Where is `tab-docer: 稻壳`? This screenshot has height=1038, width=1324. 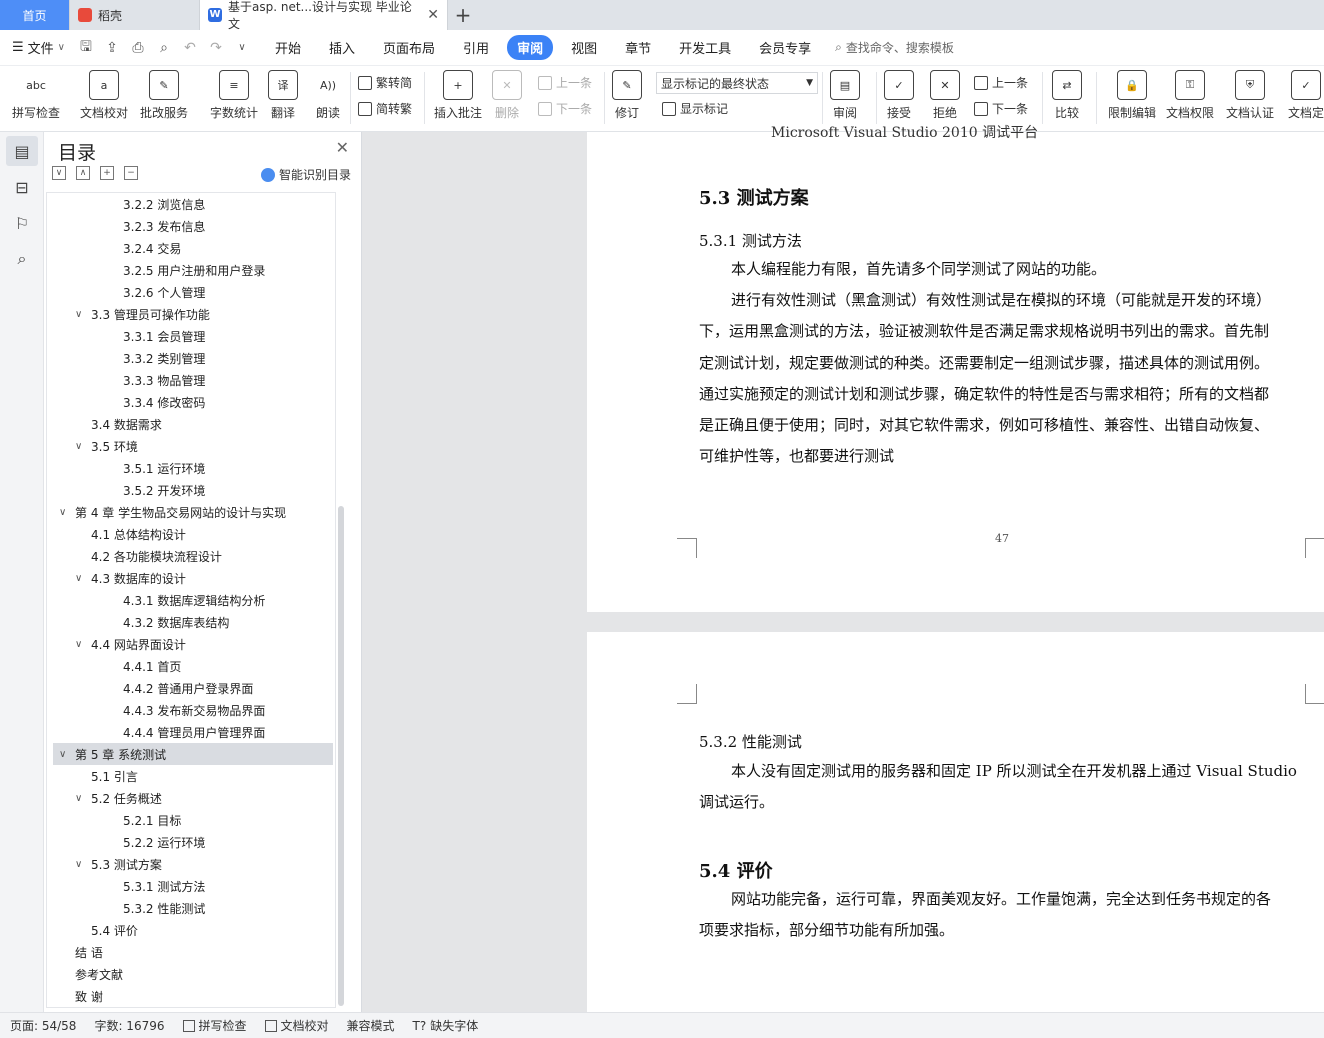
tab-docer: 稻壳 is located at coordinates (135, 15).